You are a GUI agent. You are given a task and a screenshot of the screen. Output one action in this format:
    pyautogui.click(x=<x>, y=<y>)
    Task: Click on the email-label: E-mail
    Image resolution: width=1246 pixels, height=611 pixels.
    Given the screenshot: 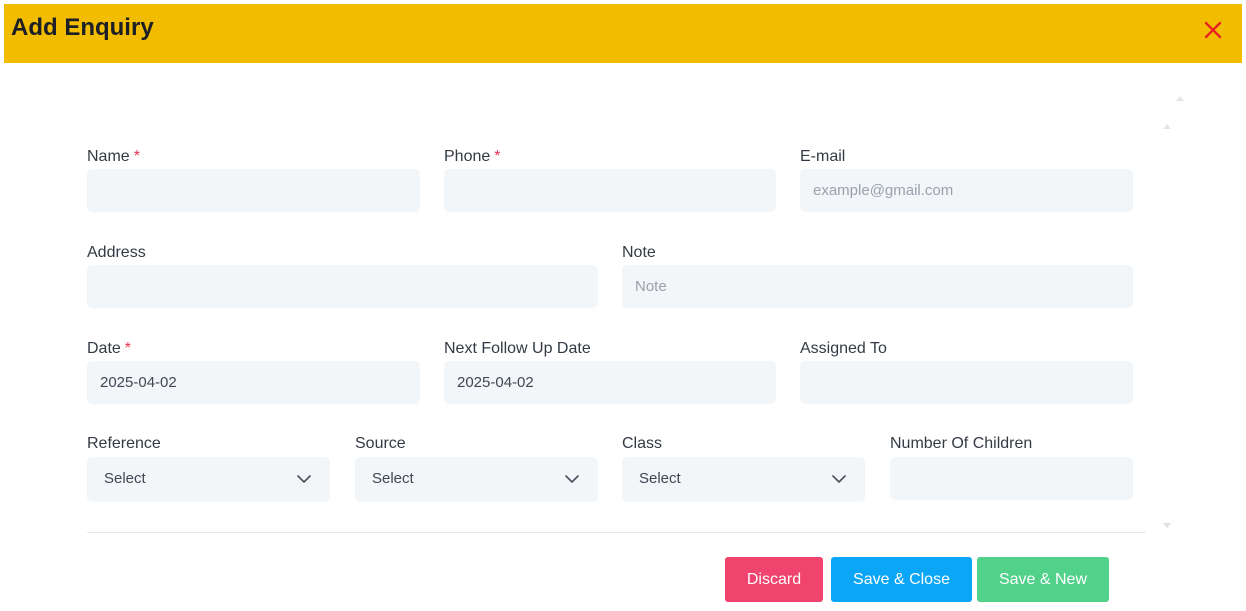 What is the action you would take?
    pyautogui.click(x=823, y=156)
    